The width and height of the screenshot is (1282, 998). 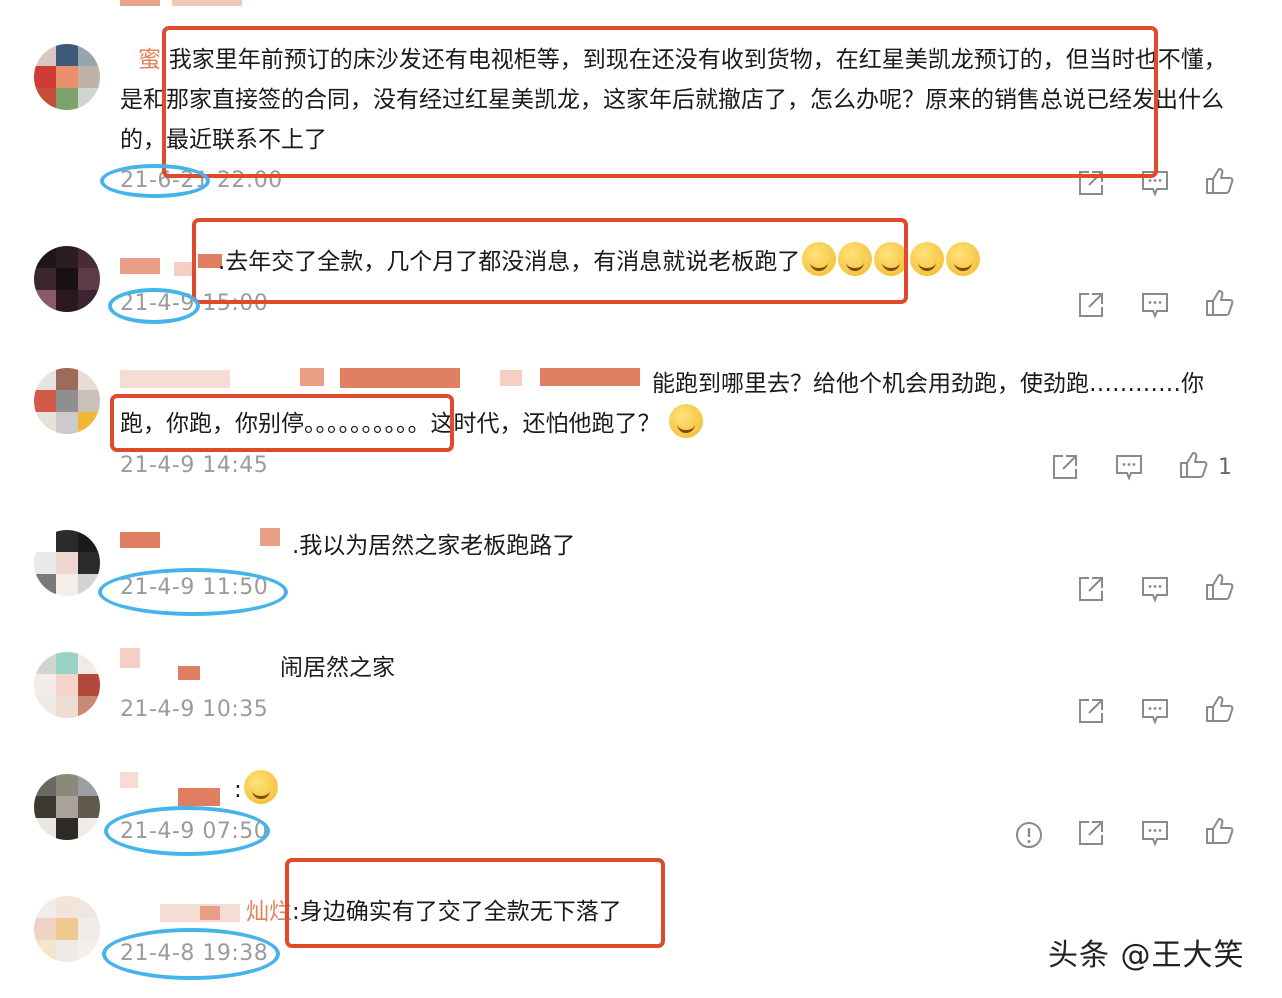 I want to click on thinking-emoji-icon, so click(x=685, y=421).